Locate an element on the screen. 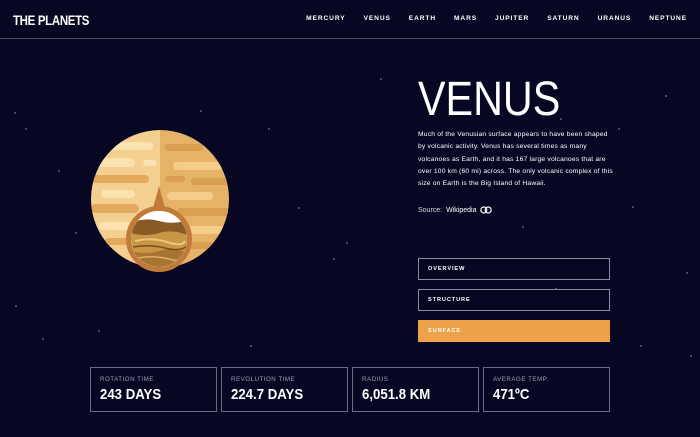 The height and width of the screenshot is (437, 700). view-tabs: OVERVIEW STRUCTURE SURFACE is located at coordinates (514, 304).